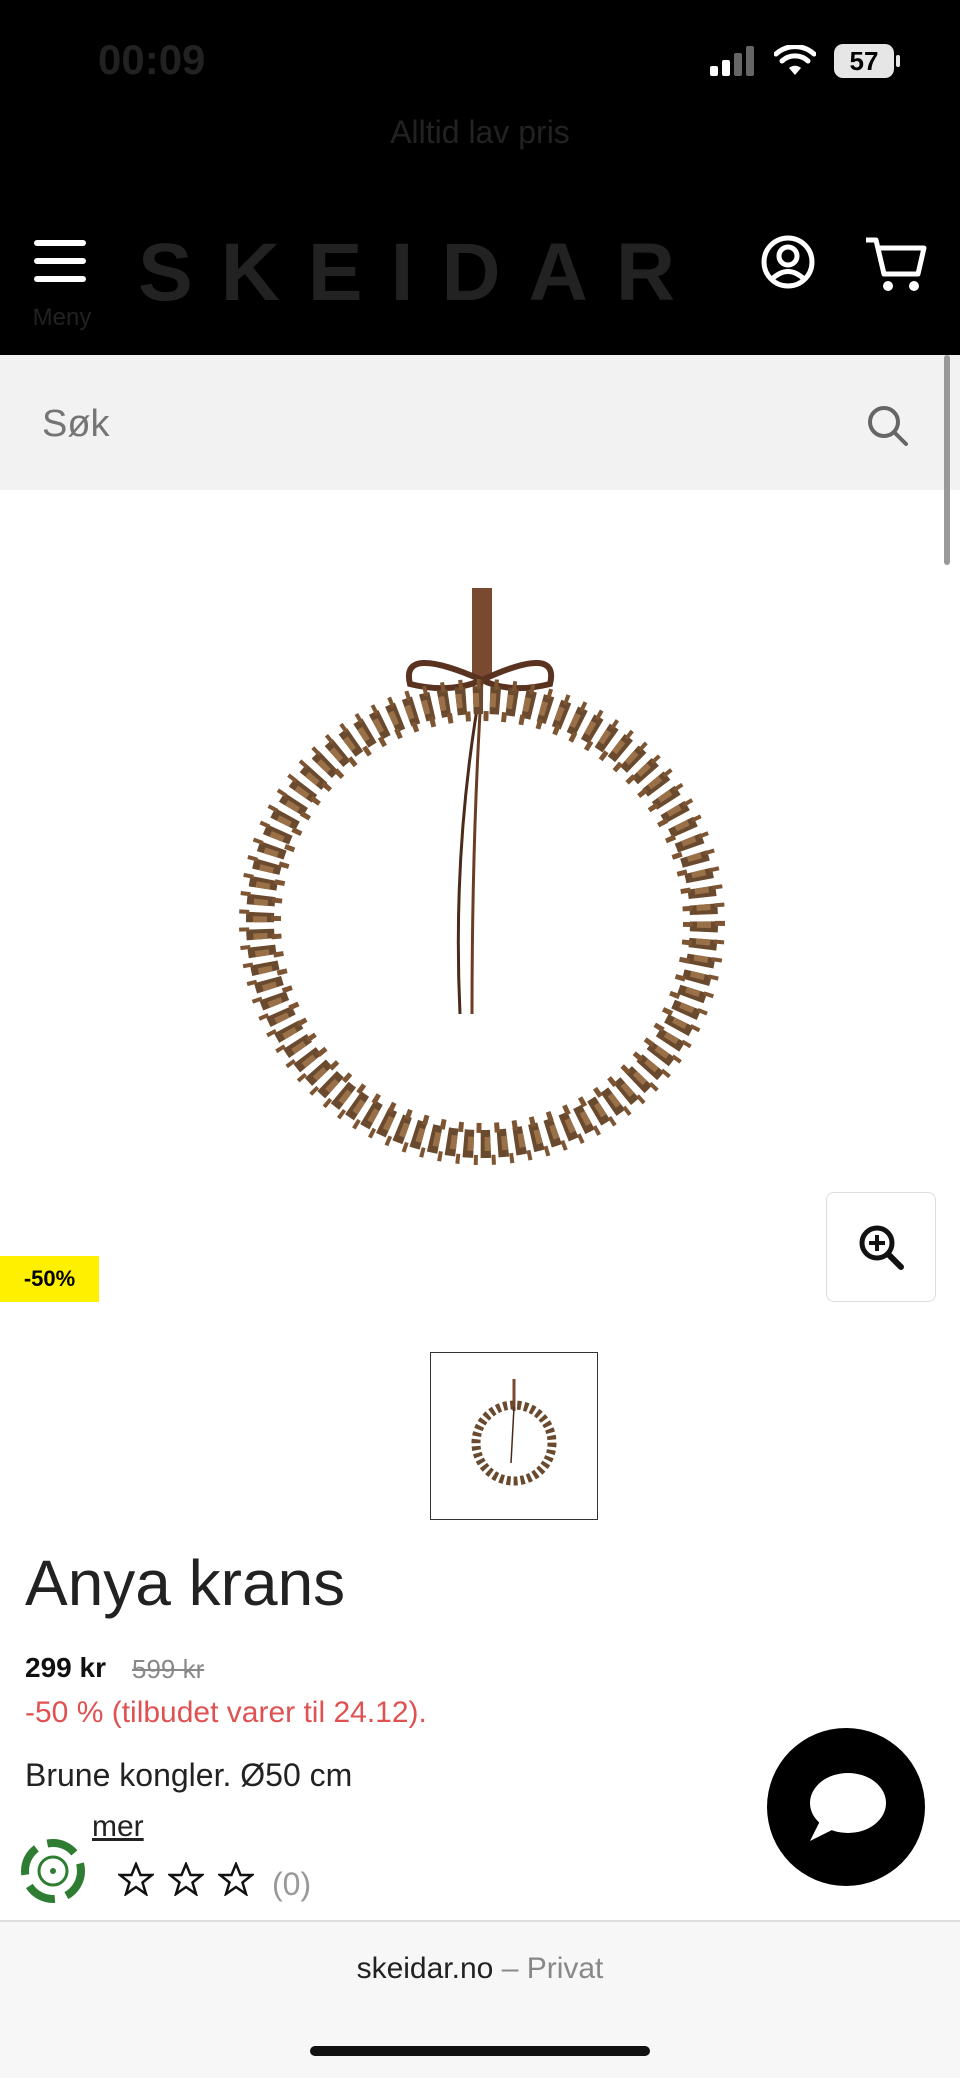 This screenshot has height=2078, width=960. Describe the element at coordinates (480, 2051) in the screenshot. I see `home-indicator` at that location.